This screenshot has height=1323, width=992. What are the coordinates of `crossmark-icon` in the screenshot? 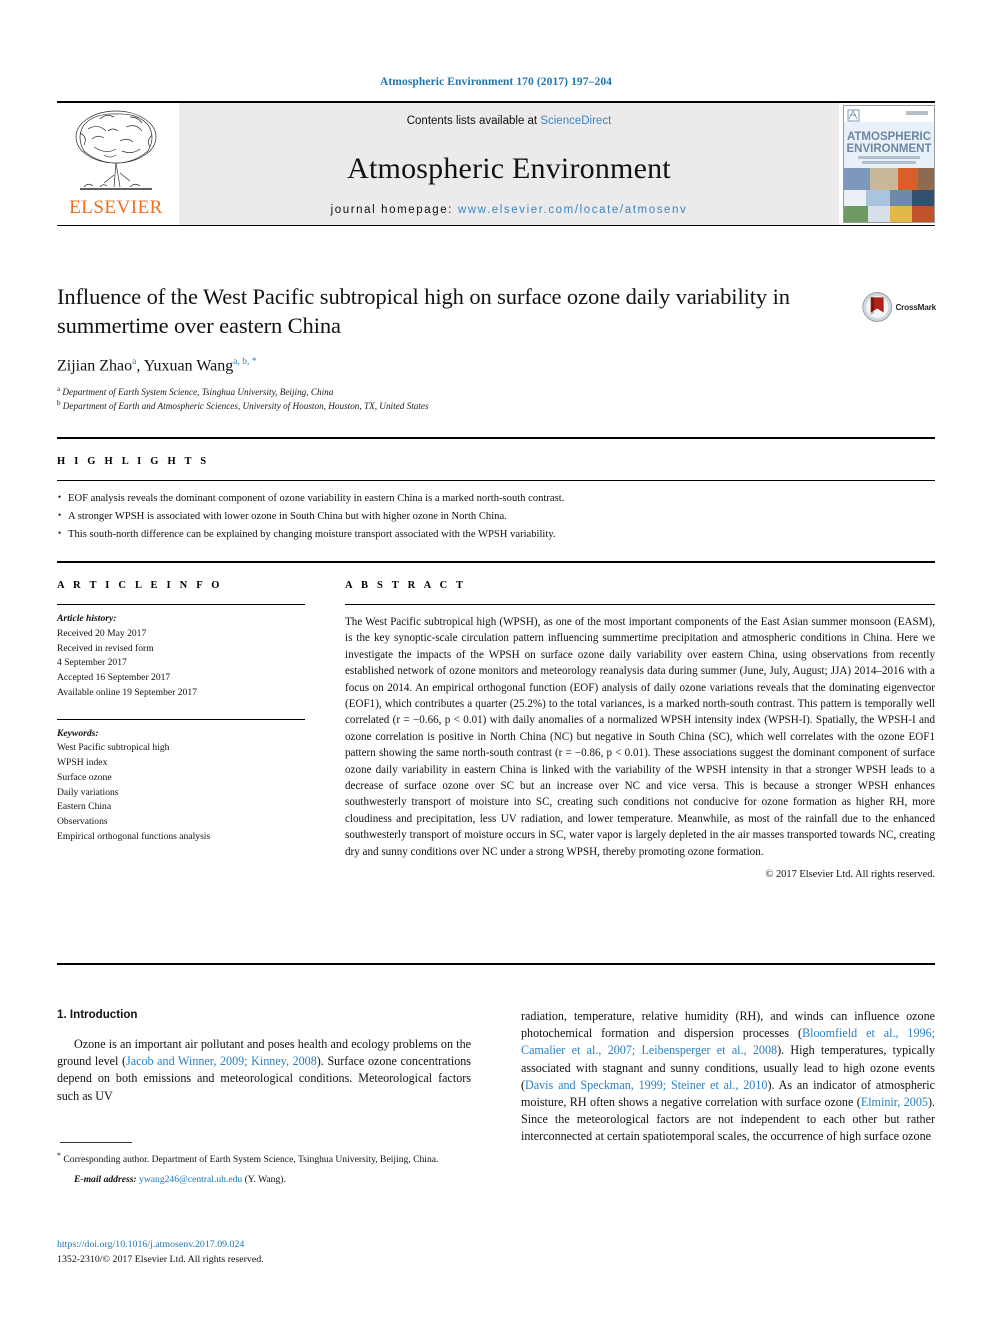 It's located at (877, 307).